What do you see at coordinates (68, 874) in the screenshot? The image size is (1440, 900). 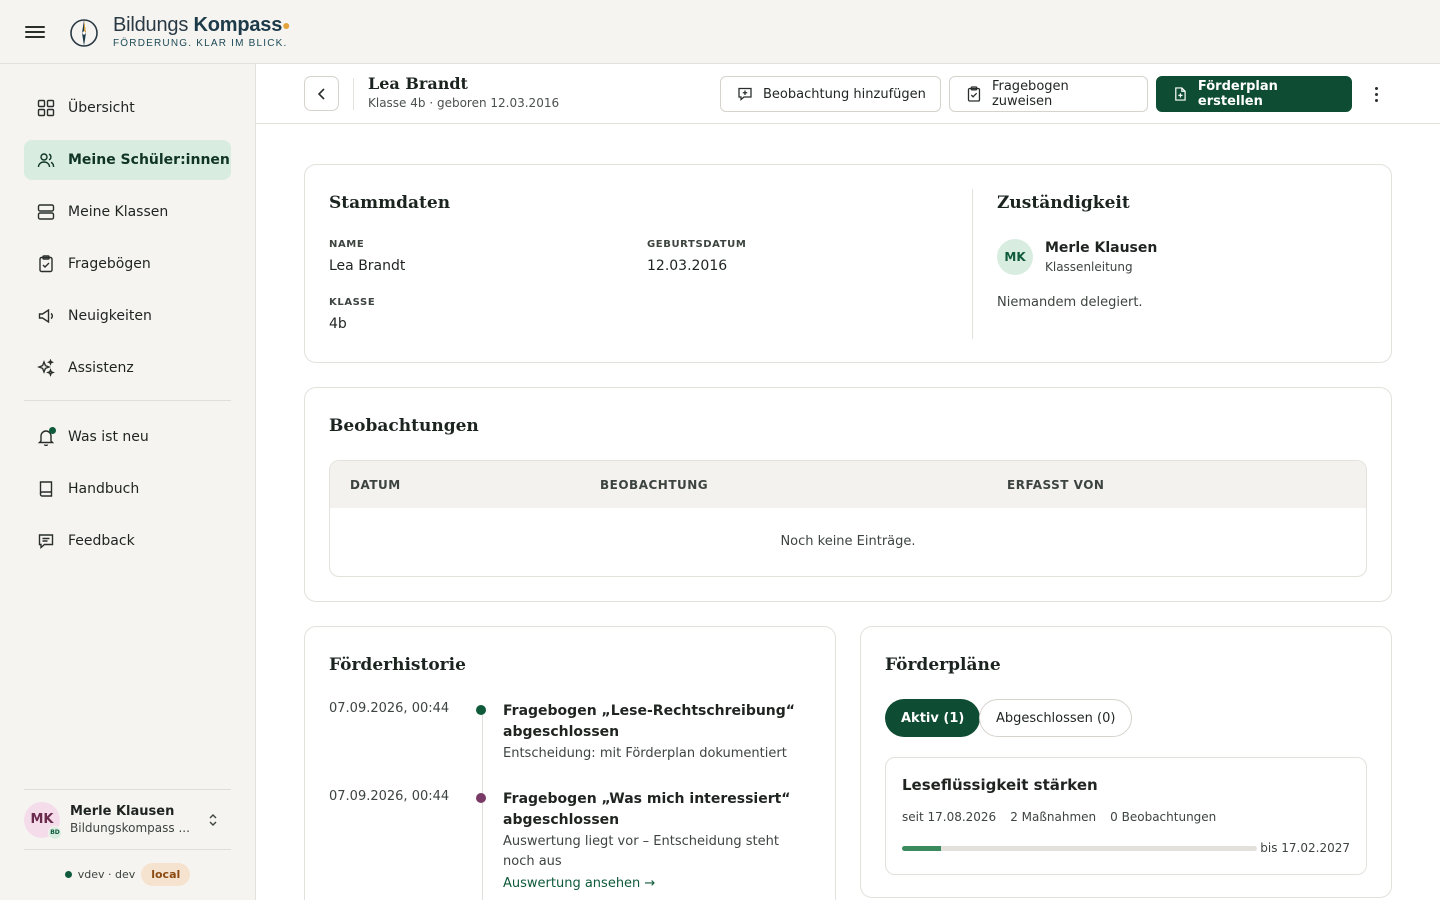 I see `env-status-dot` at bounding box center [68, 874].